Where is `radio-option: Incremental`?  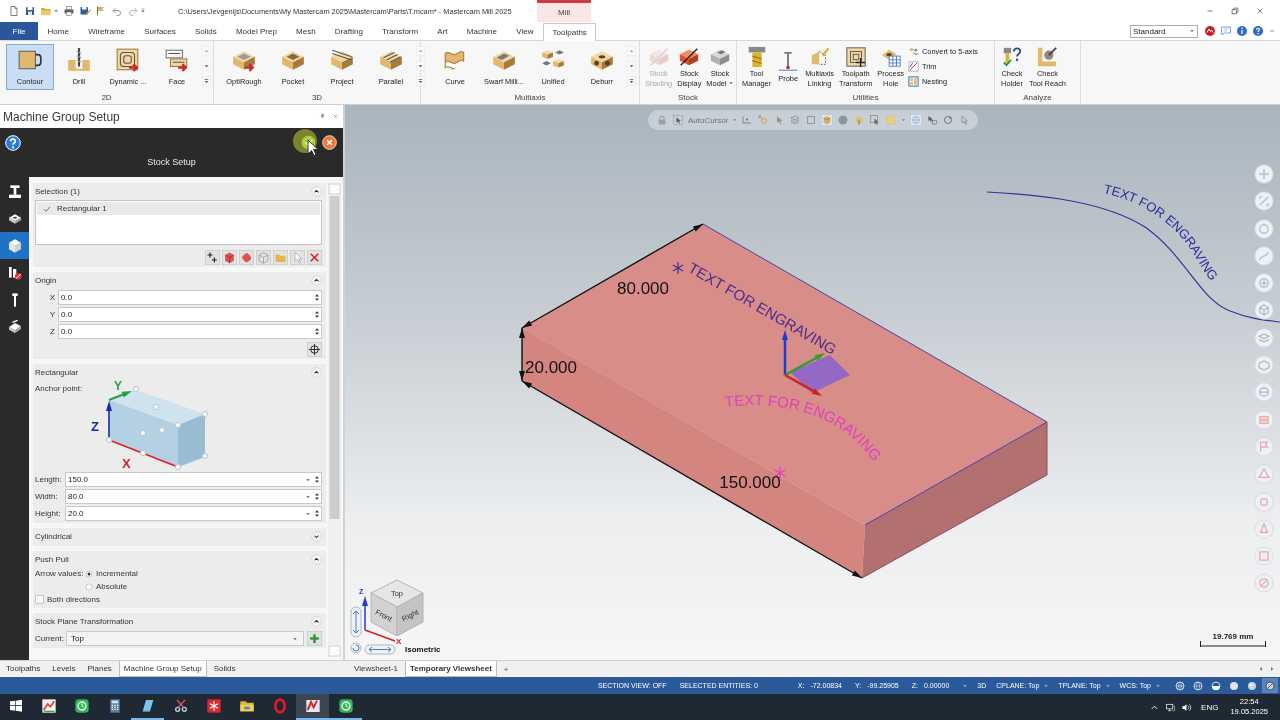 radio-option: Incremental is located at coordinates (111, 573).